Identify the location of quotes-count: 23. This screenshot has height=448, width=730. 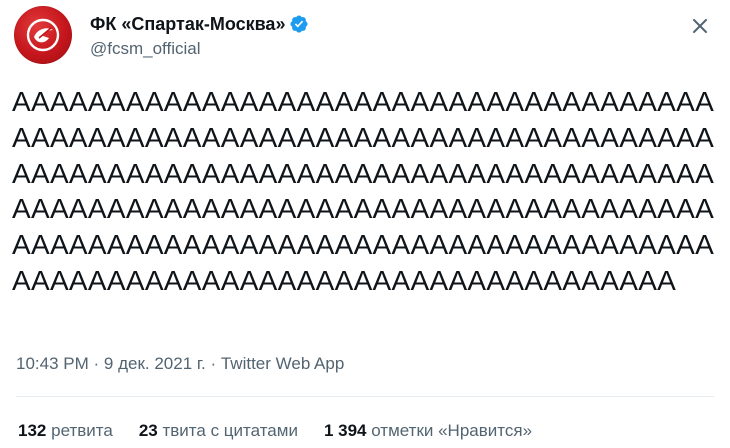
(148, 430).